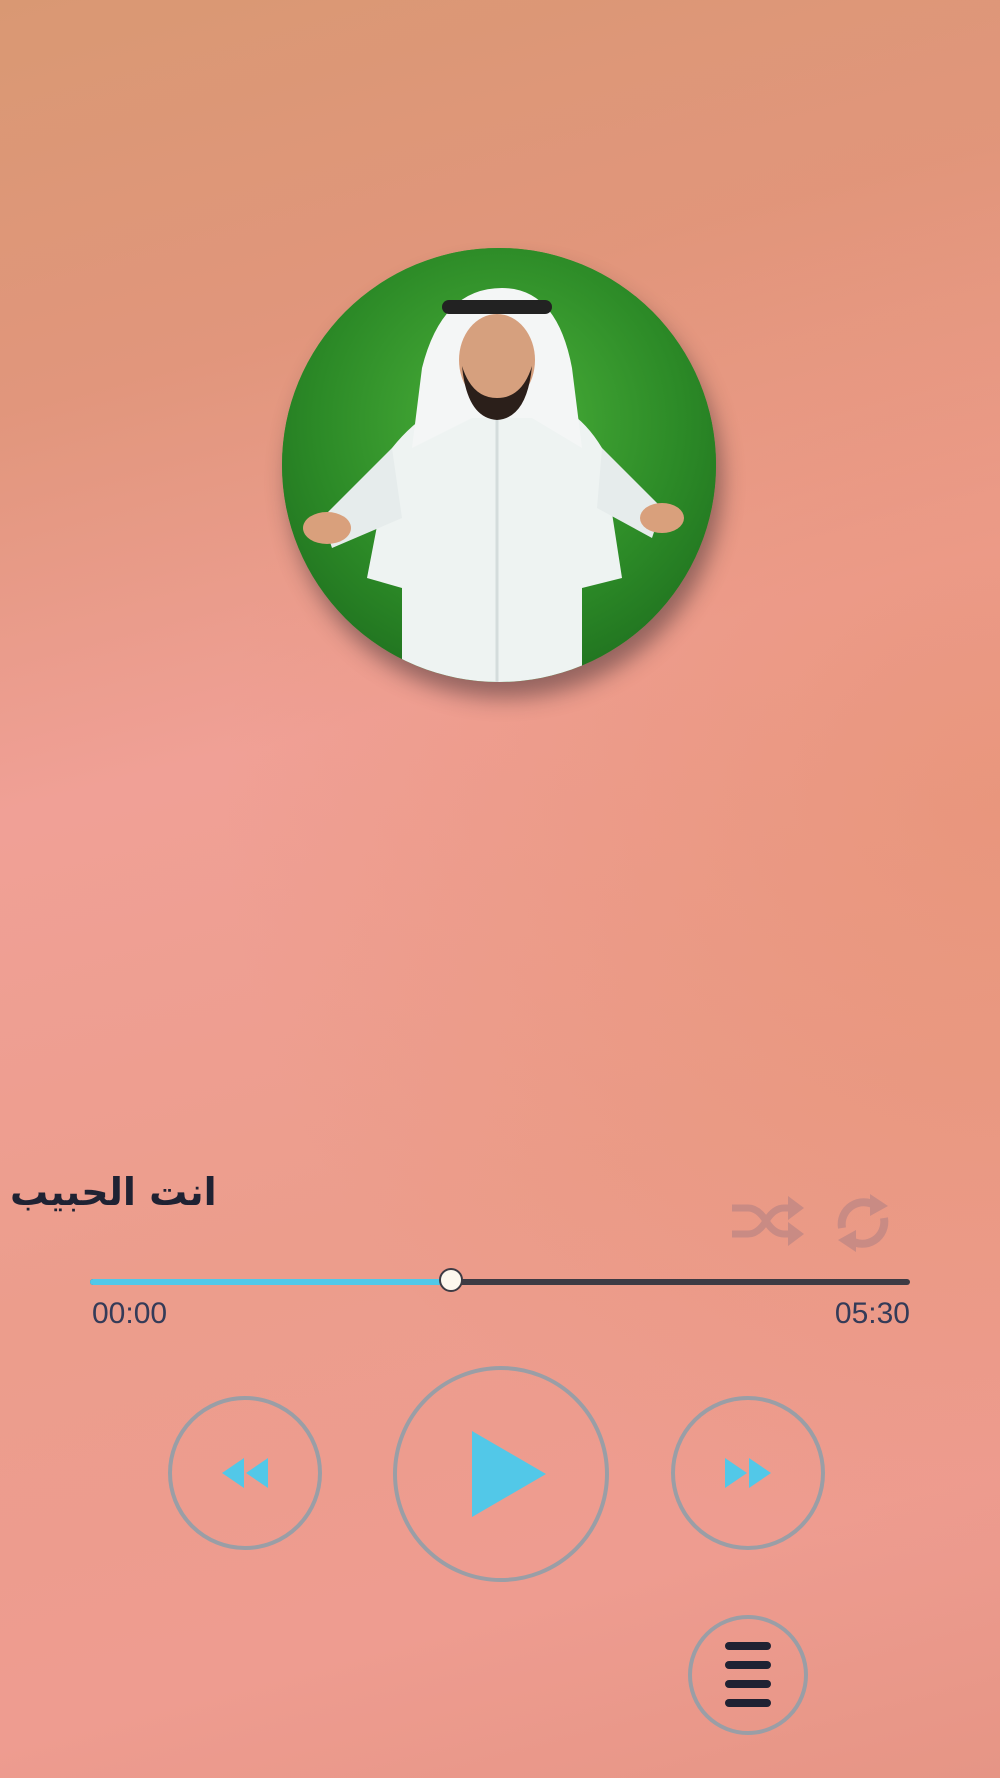  I want to click on repeat-icon, so click(863, 1223).